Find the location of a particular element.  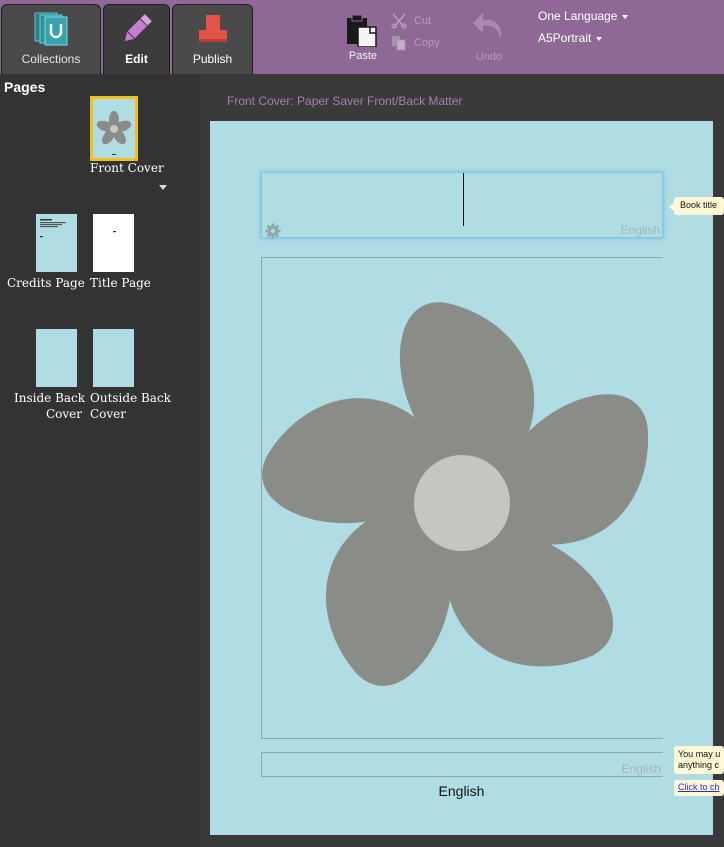

undo-button: Undo is located at coordinates (489, 39).